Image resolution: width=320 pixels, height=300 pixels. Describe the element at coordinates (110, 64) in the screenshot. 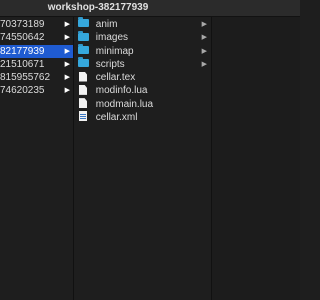

I see `item-label: scripts` at that location.